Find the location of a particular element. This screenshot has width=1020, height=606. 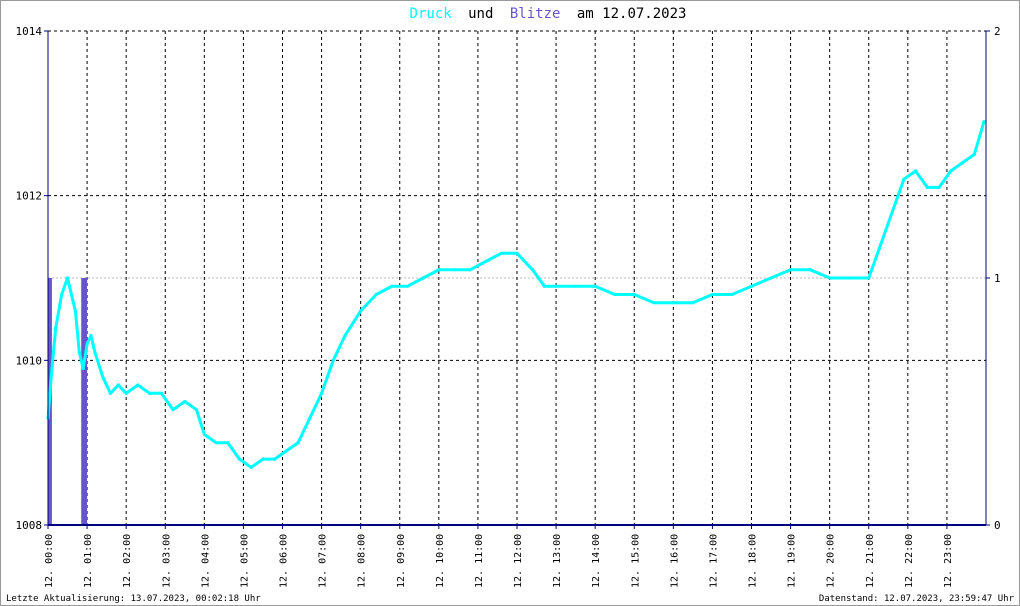

x-tick-9: 12. 09:00 is located at coordinates (401, 561).